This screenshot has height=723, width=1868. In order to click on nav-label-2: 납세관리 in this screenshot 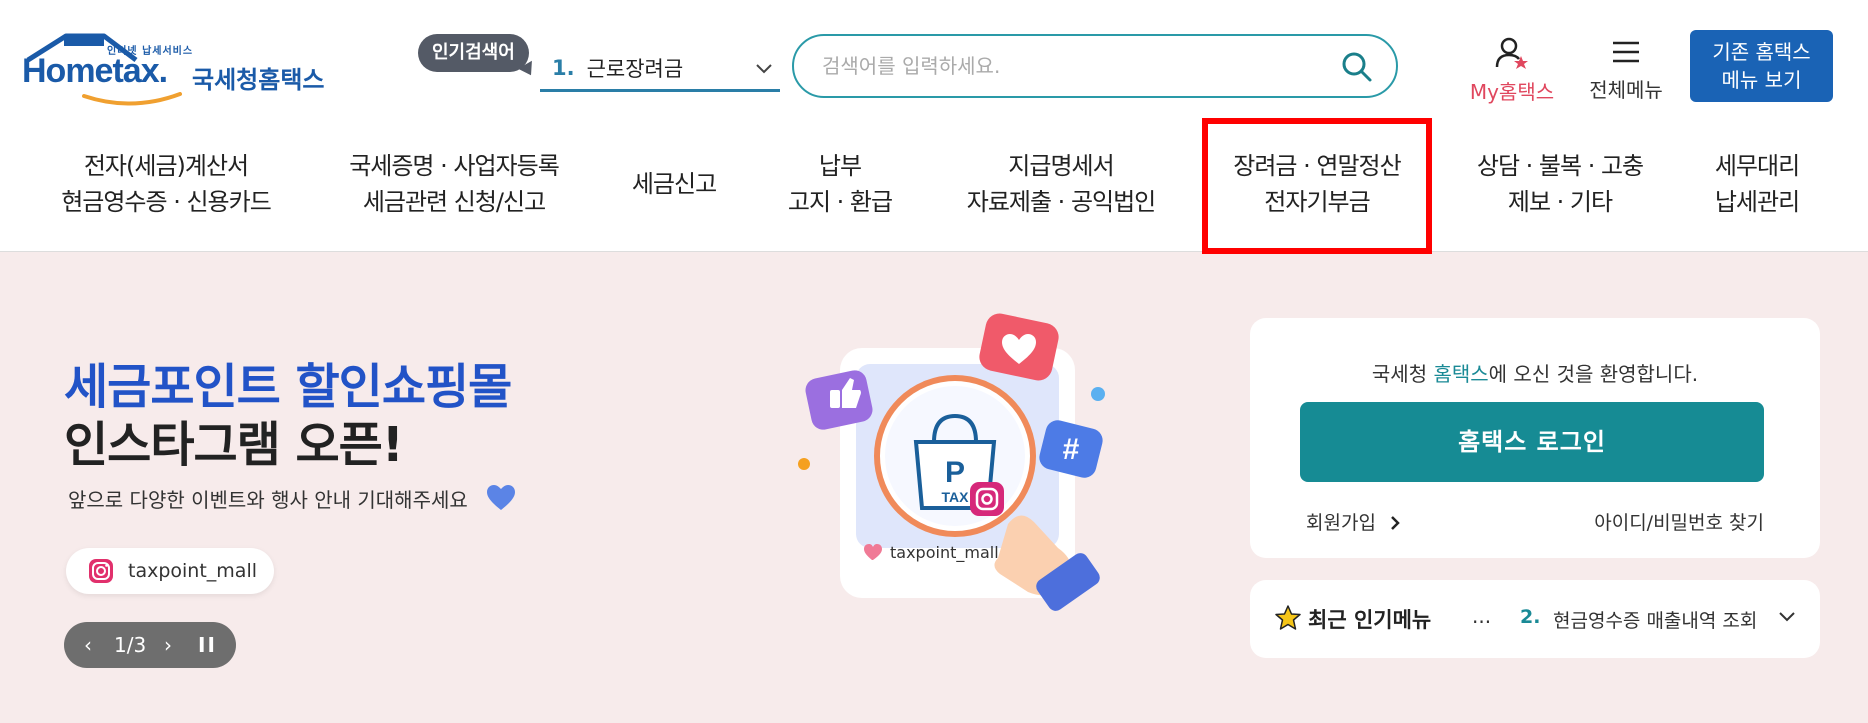, I will do `click(1757, 202)`.